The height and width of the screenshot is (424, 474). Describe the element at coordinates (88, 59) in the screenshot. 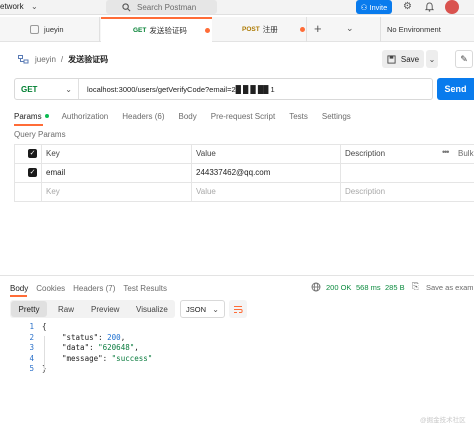

I see `breadcrumb-request-name: 发送验证码` at that location.